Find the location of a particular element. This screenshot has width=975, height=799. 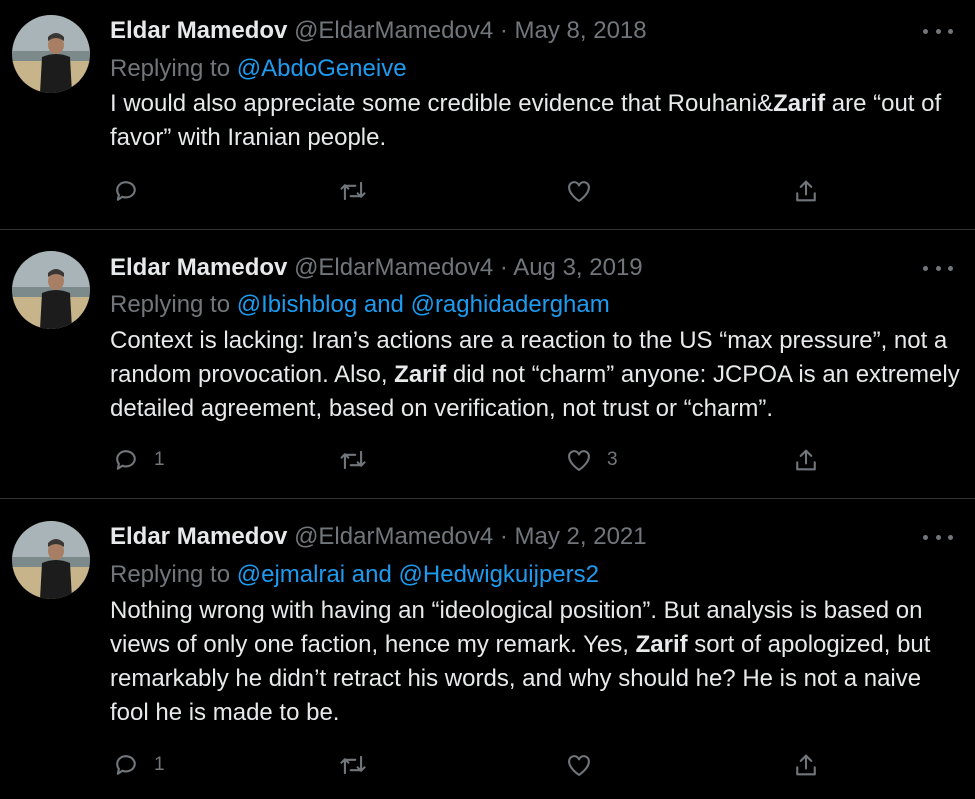

replying-to-user-link: @AbdoGeneive is located at coordinates (322, 68).